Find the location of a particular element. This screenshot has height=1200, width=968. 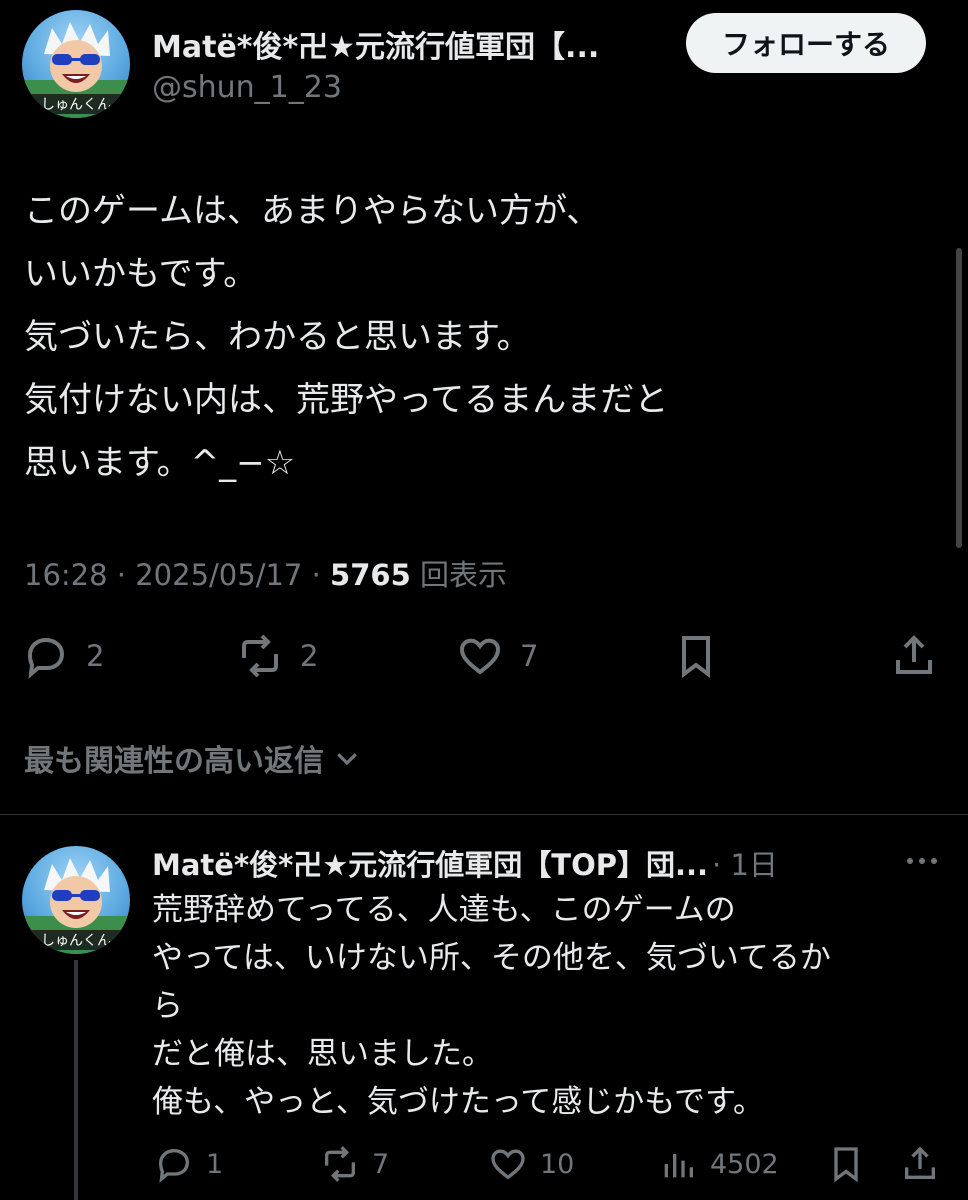

post-line: いいかもです。 is located at coordinates (141, 274).